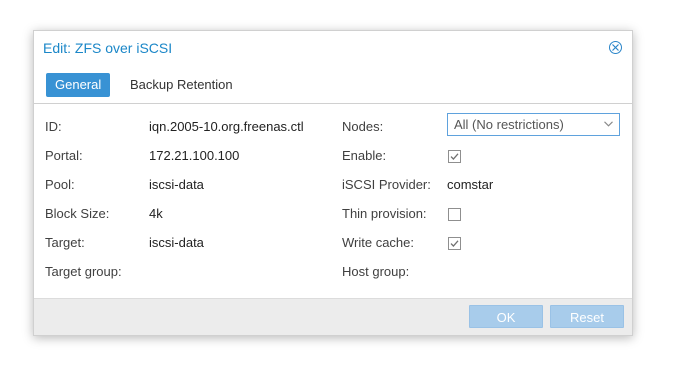 This screenshot has height=368, width=682. Describe the element at coordinates (53, 126) in the screenshot. I see `id-label: ID:` at that location.